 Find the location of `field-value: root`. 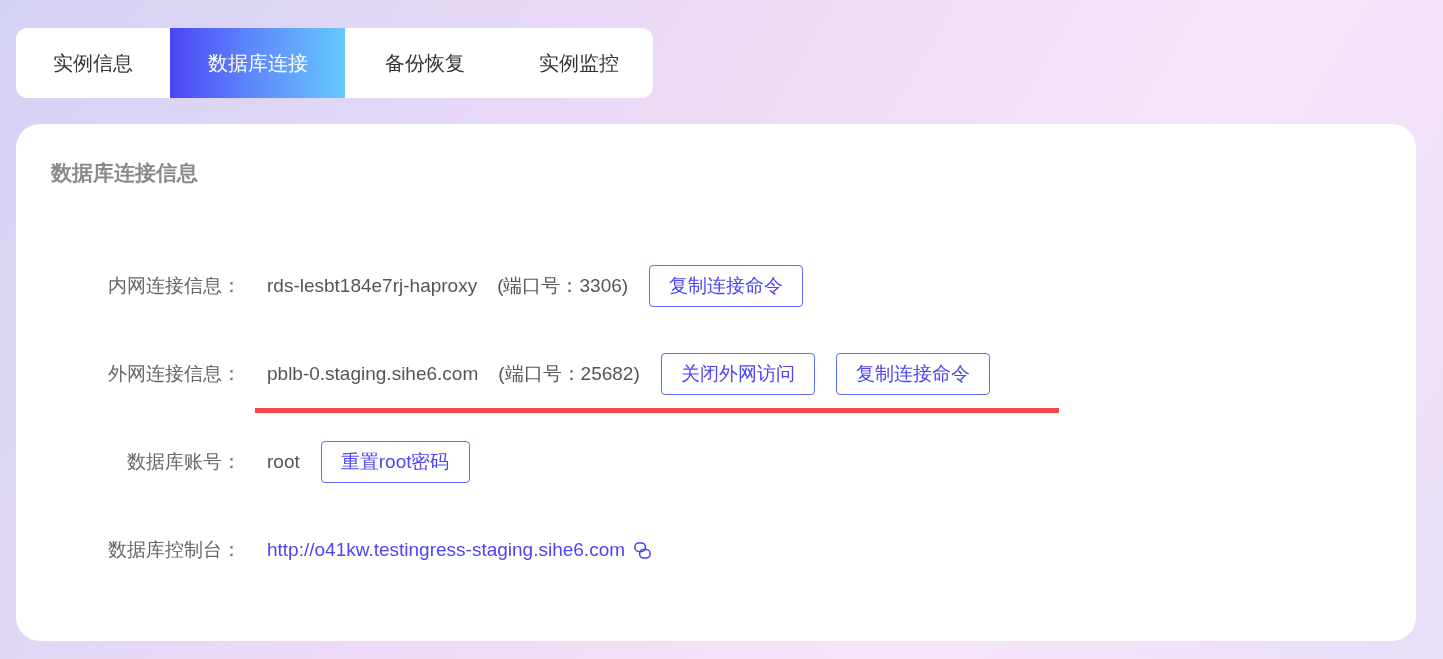

field-value: root is located at coordinates (283, 461).